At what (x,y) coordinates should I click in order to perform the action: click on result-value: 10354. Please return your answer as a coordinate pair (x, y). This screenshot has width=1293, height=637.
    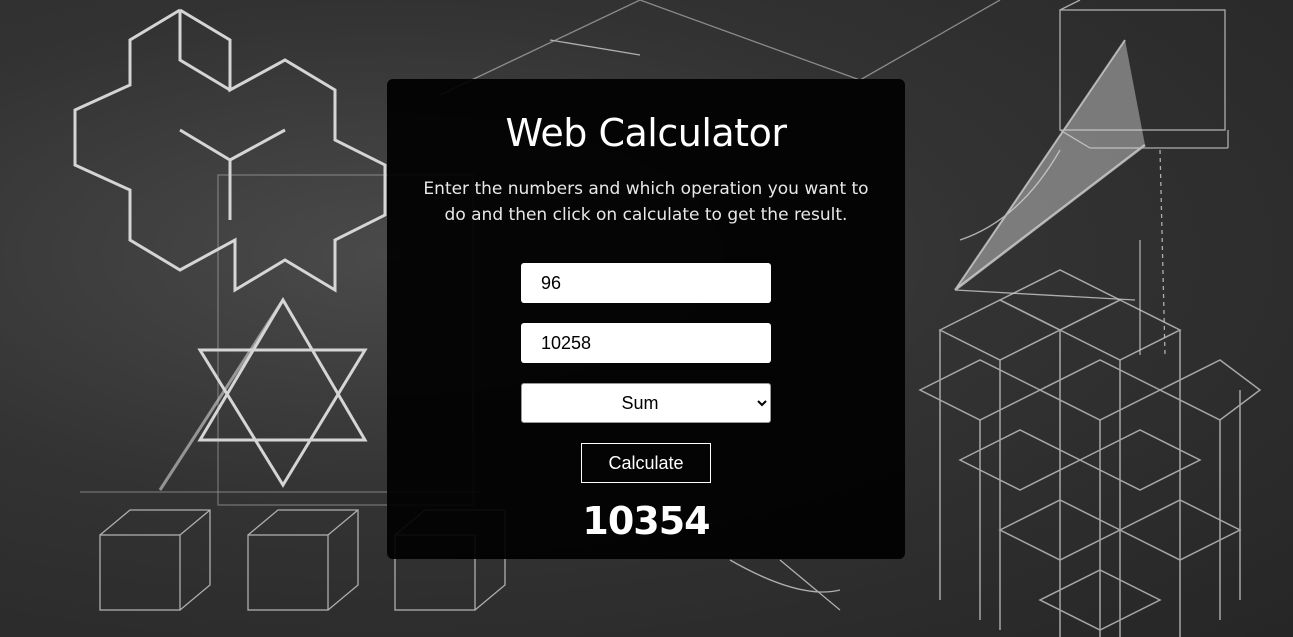
    Looking at the image, I should click on (646, 521).